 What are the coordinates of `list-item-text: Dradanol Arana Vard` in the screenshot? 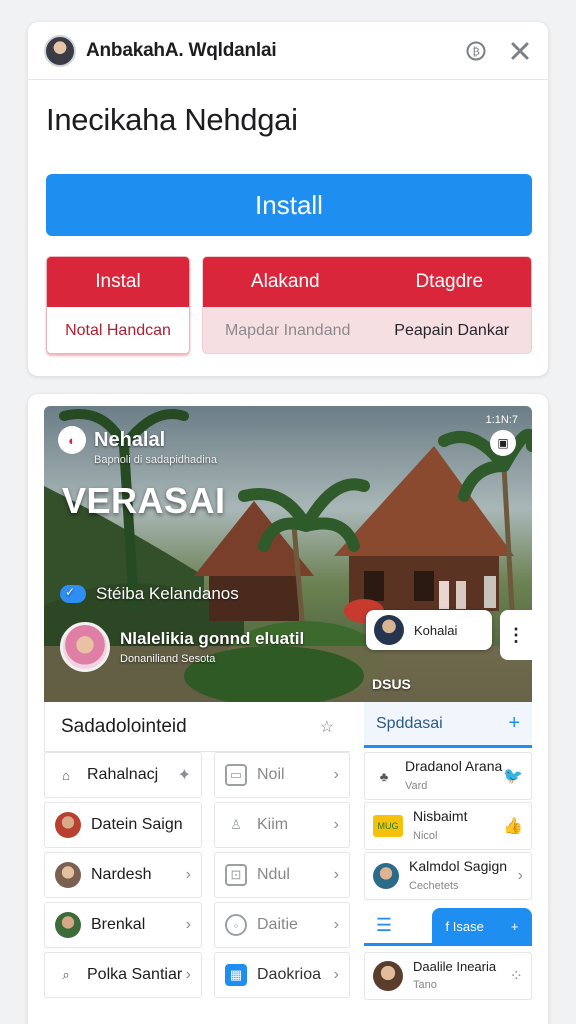 It's located at (454, 776).